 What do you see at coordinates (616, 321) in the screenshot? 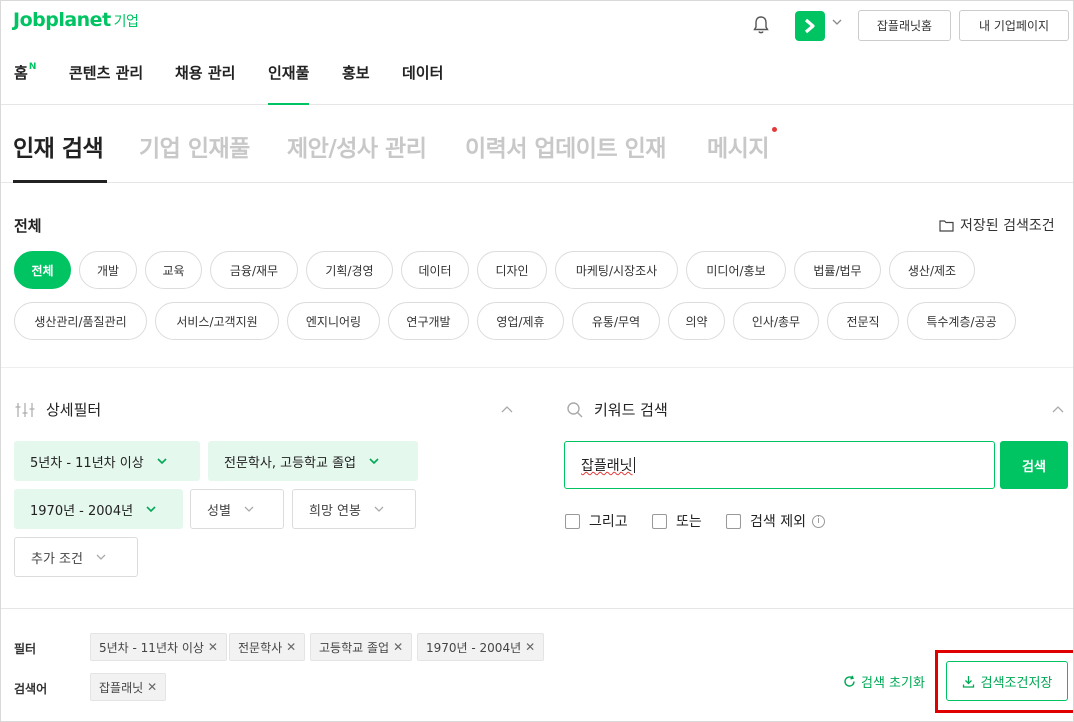
I see `chip-distribution: 유통/무역` at bounding box center [616, 321].